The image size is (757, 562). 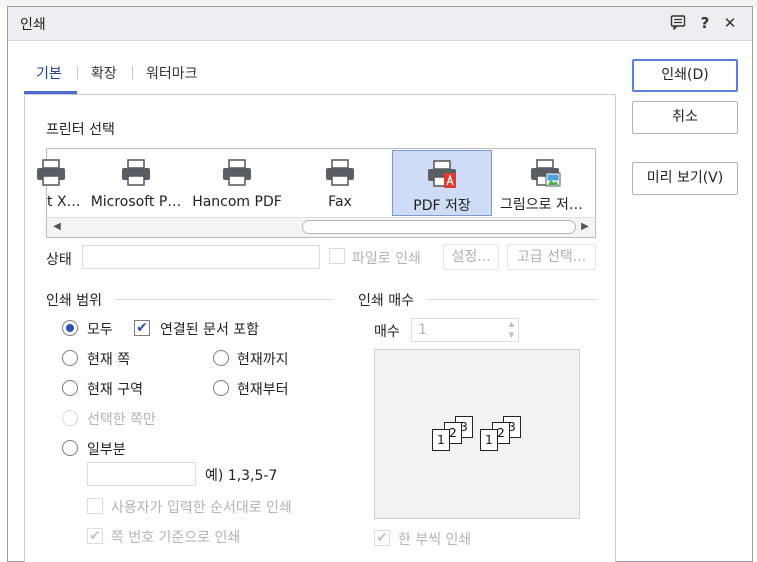 I want to click on printer-label: Fax, so click(x=340, y=202).